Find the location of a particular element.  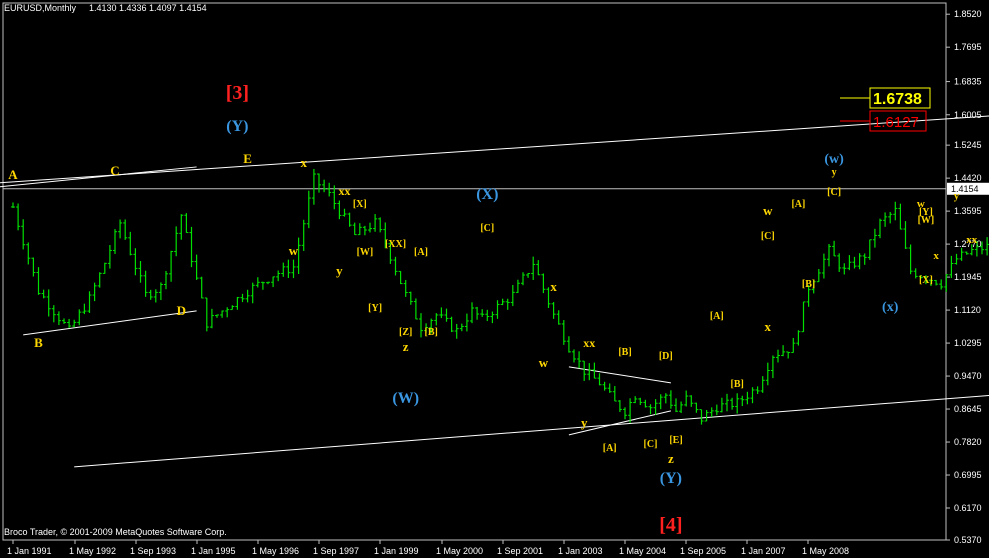

wave-label: (X) is located at coordinates (487, 194).